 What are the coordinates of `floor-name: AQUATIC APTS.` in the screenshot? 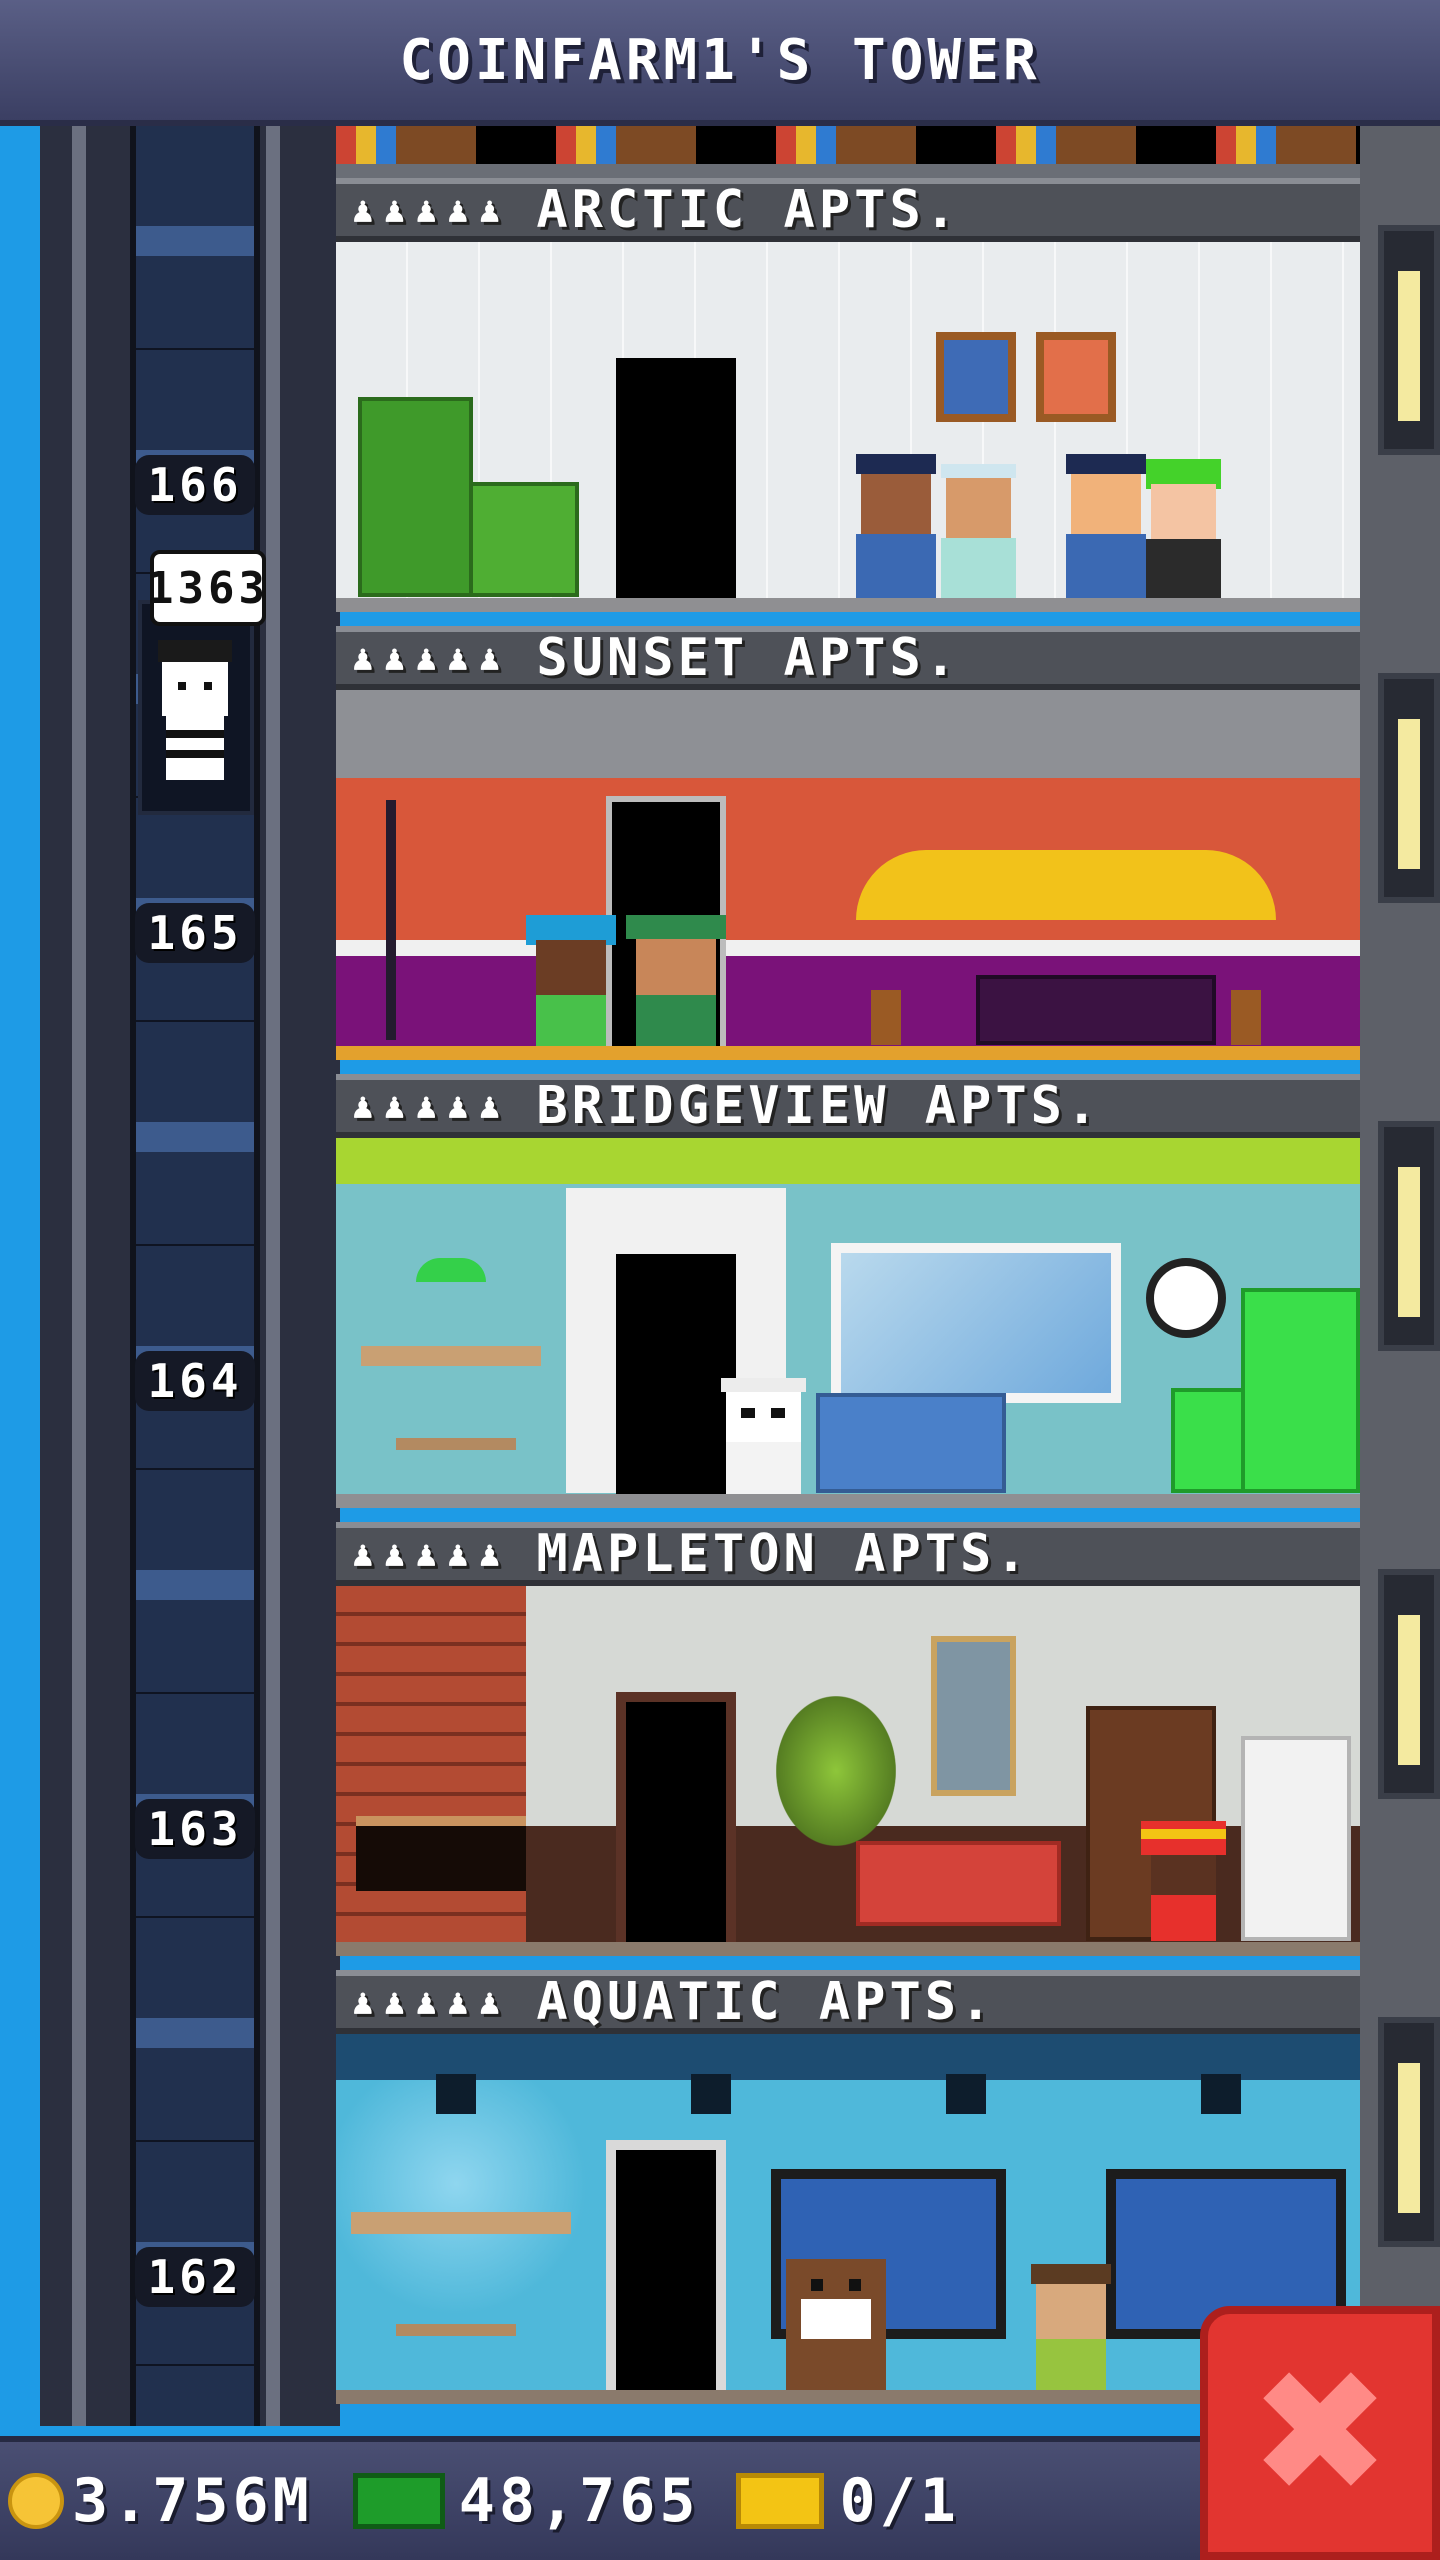 It's located at (766, 2002).